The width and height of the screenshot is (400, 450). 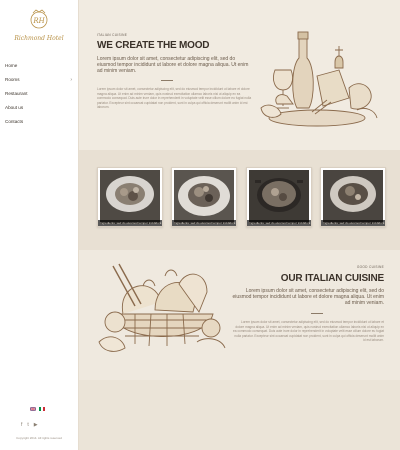 What do you see at coordinates (39, 108) in the screenshot?
I see `nav-item-about: About us` at bounding box center [39, 108].